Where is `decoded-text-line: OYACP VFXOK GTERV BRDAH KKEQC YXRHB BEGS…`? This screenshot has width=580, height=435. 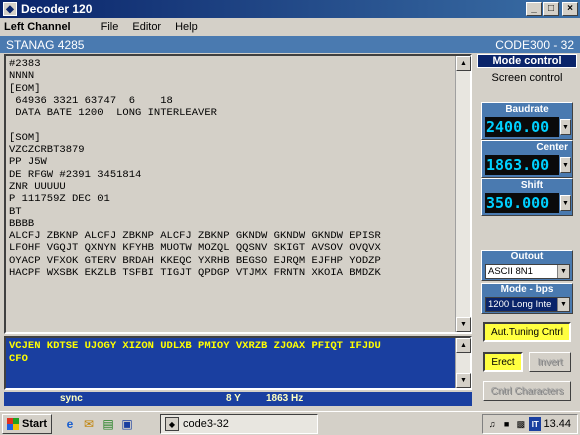
decoded-text-line: OYACP VFXOK GTERV BRDAH KKEQC YXRHB BEGS… is located at coordinates (195, 260).